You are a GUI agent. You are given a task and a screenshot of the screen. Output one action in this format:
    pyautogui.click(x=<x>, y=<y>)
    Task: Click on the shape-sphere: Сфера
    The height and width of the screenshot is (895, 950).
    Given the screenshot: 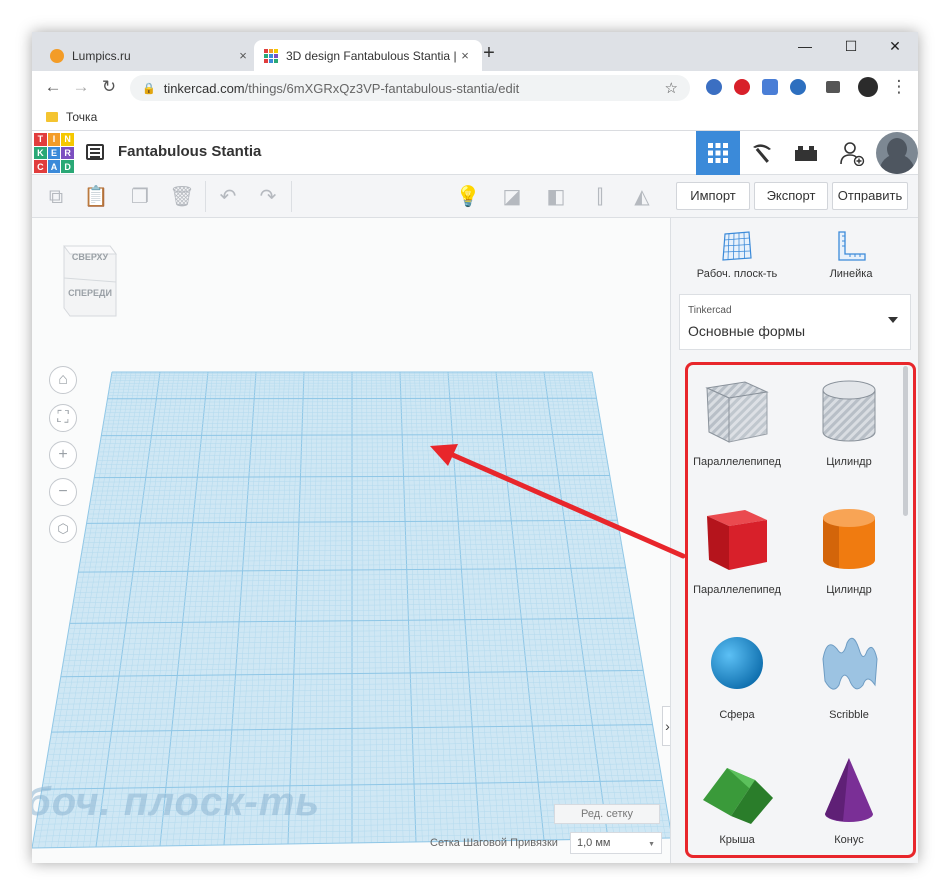 What is the action you would take?
    pyautogui.click(x=737, y=679)
    